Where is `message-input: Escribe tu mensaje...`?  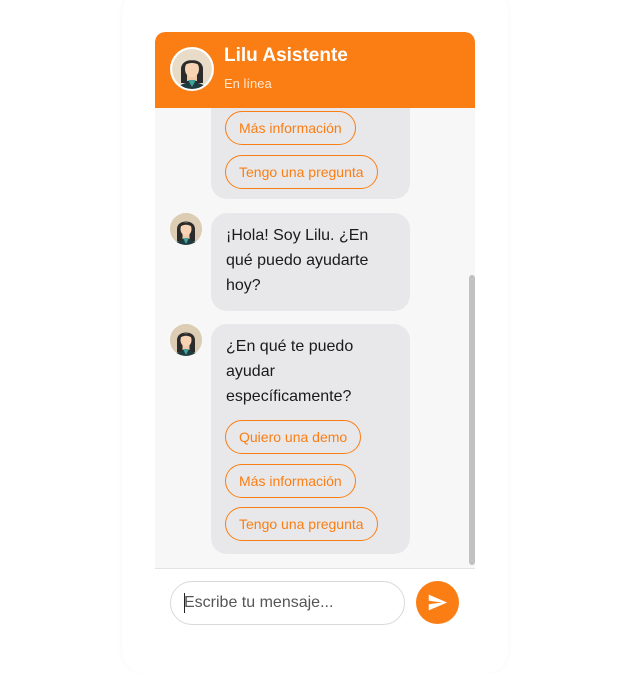
message-input: Escribe tu mensaje... is located at coordinates (287, 603).